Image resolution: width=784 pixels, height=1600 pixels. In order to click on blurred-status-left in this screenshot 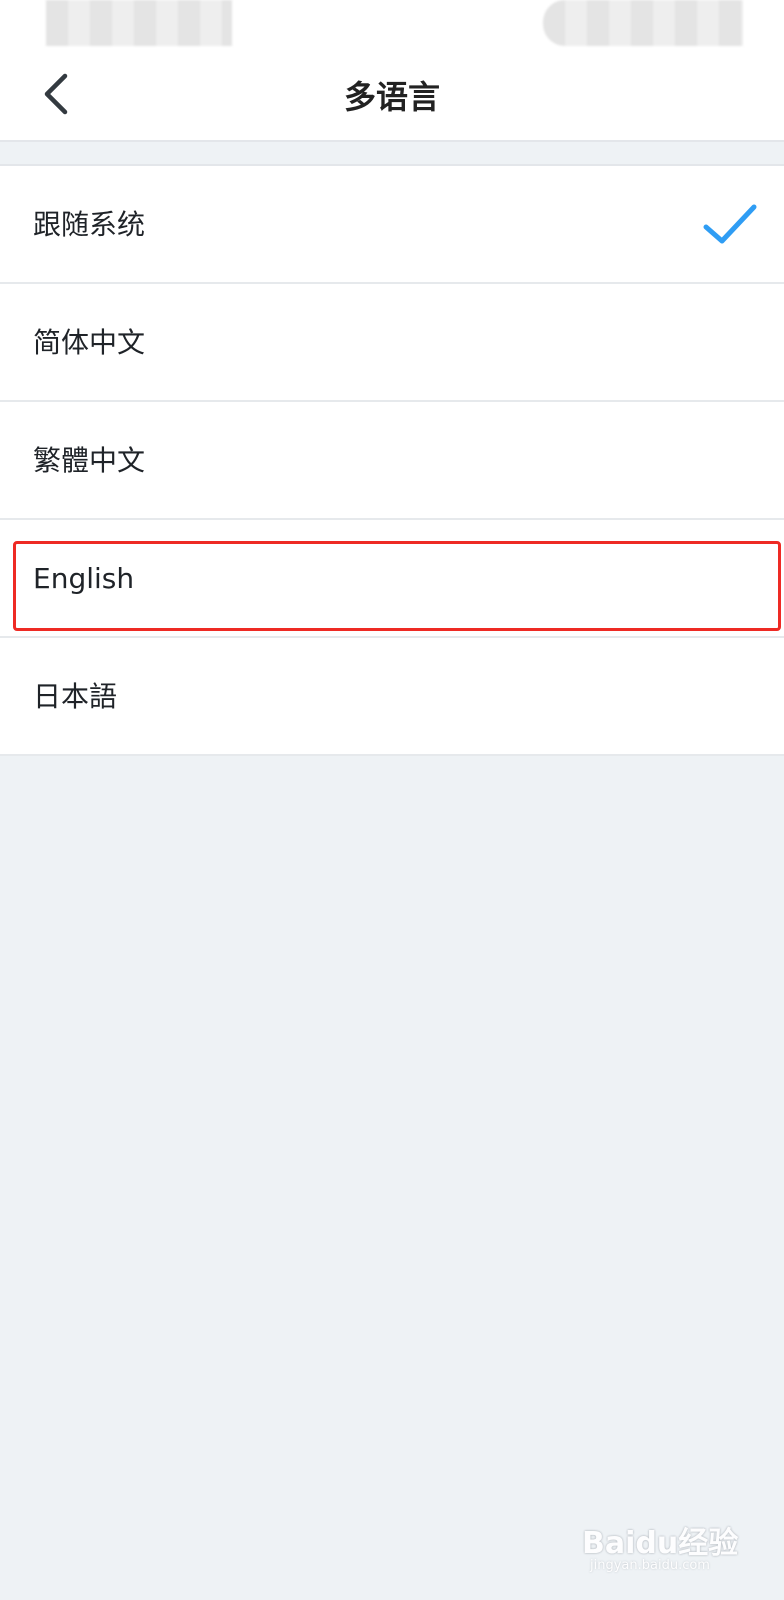, I will do `click(139, 23)`.